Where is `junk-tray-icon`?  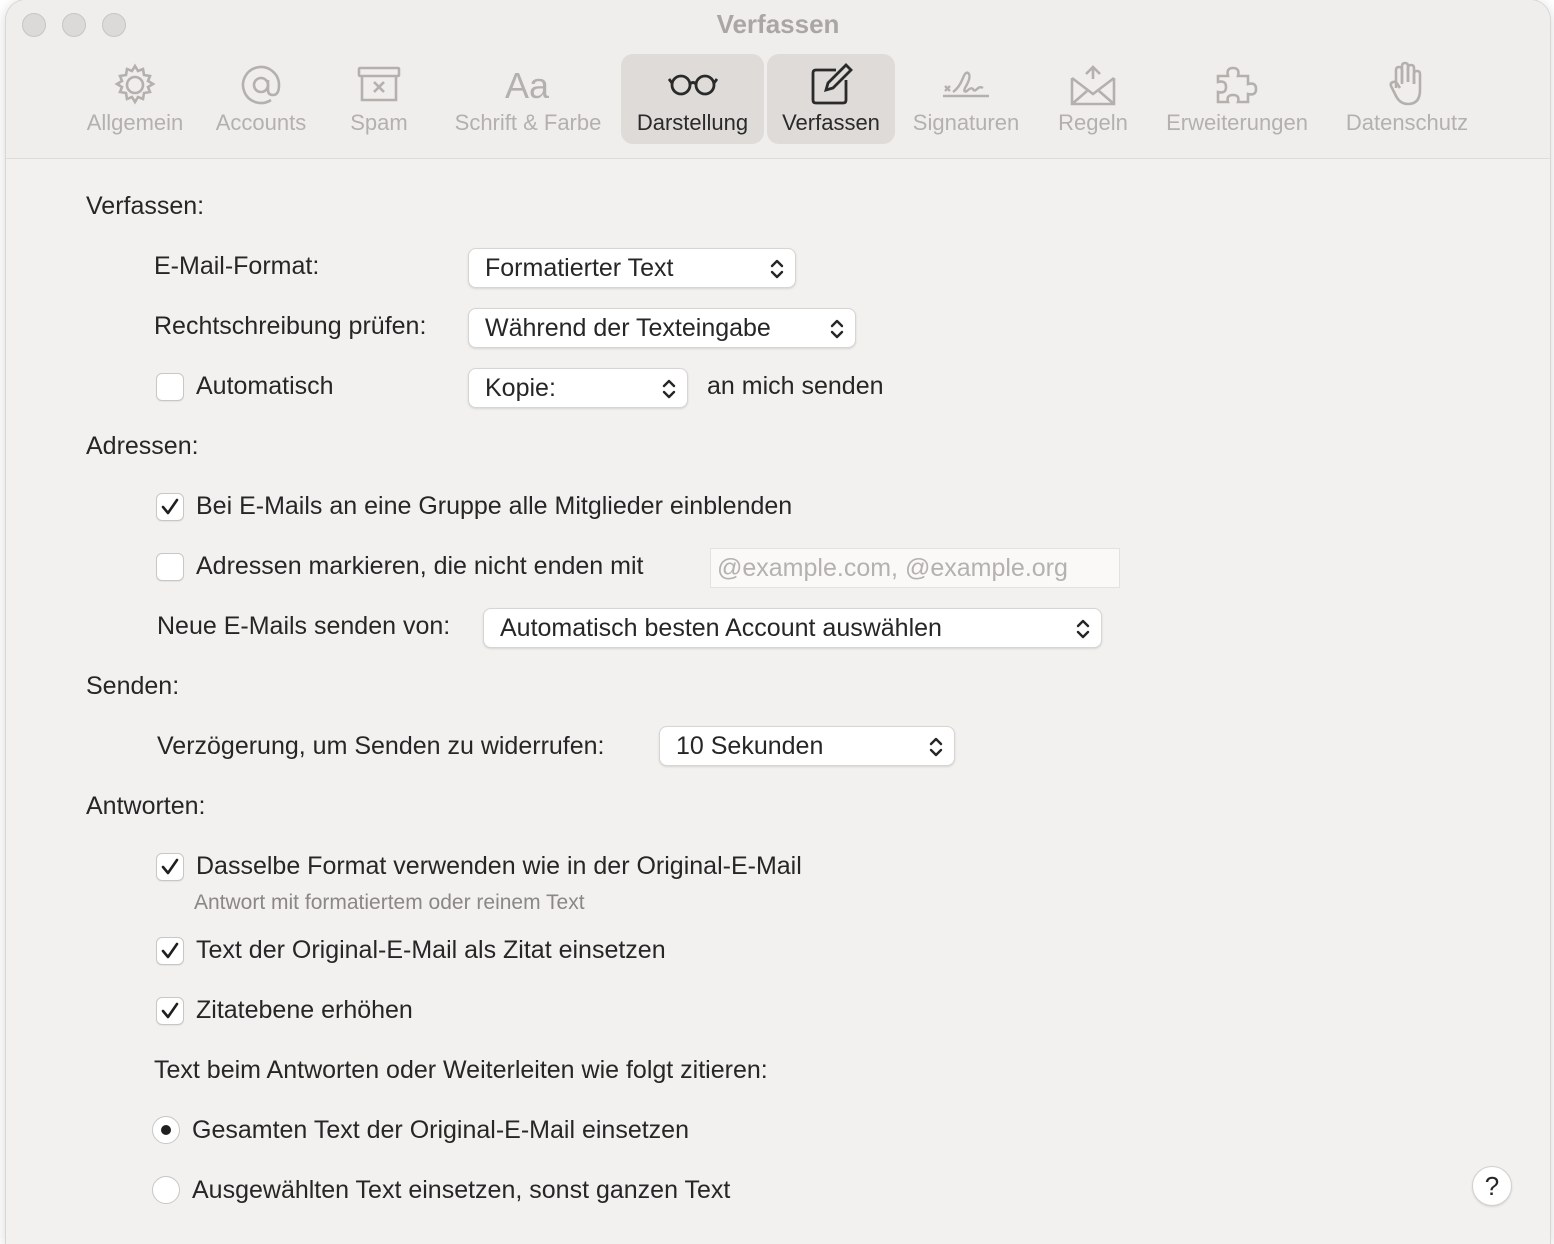
junk-tray-icon is located at coordinates (379, 85).